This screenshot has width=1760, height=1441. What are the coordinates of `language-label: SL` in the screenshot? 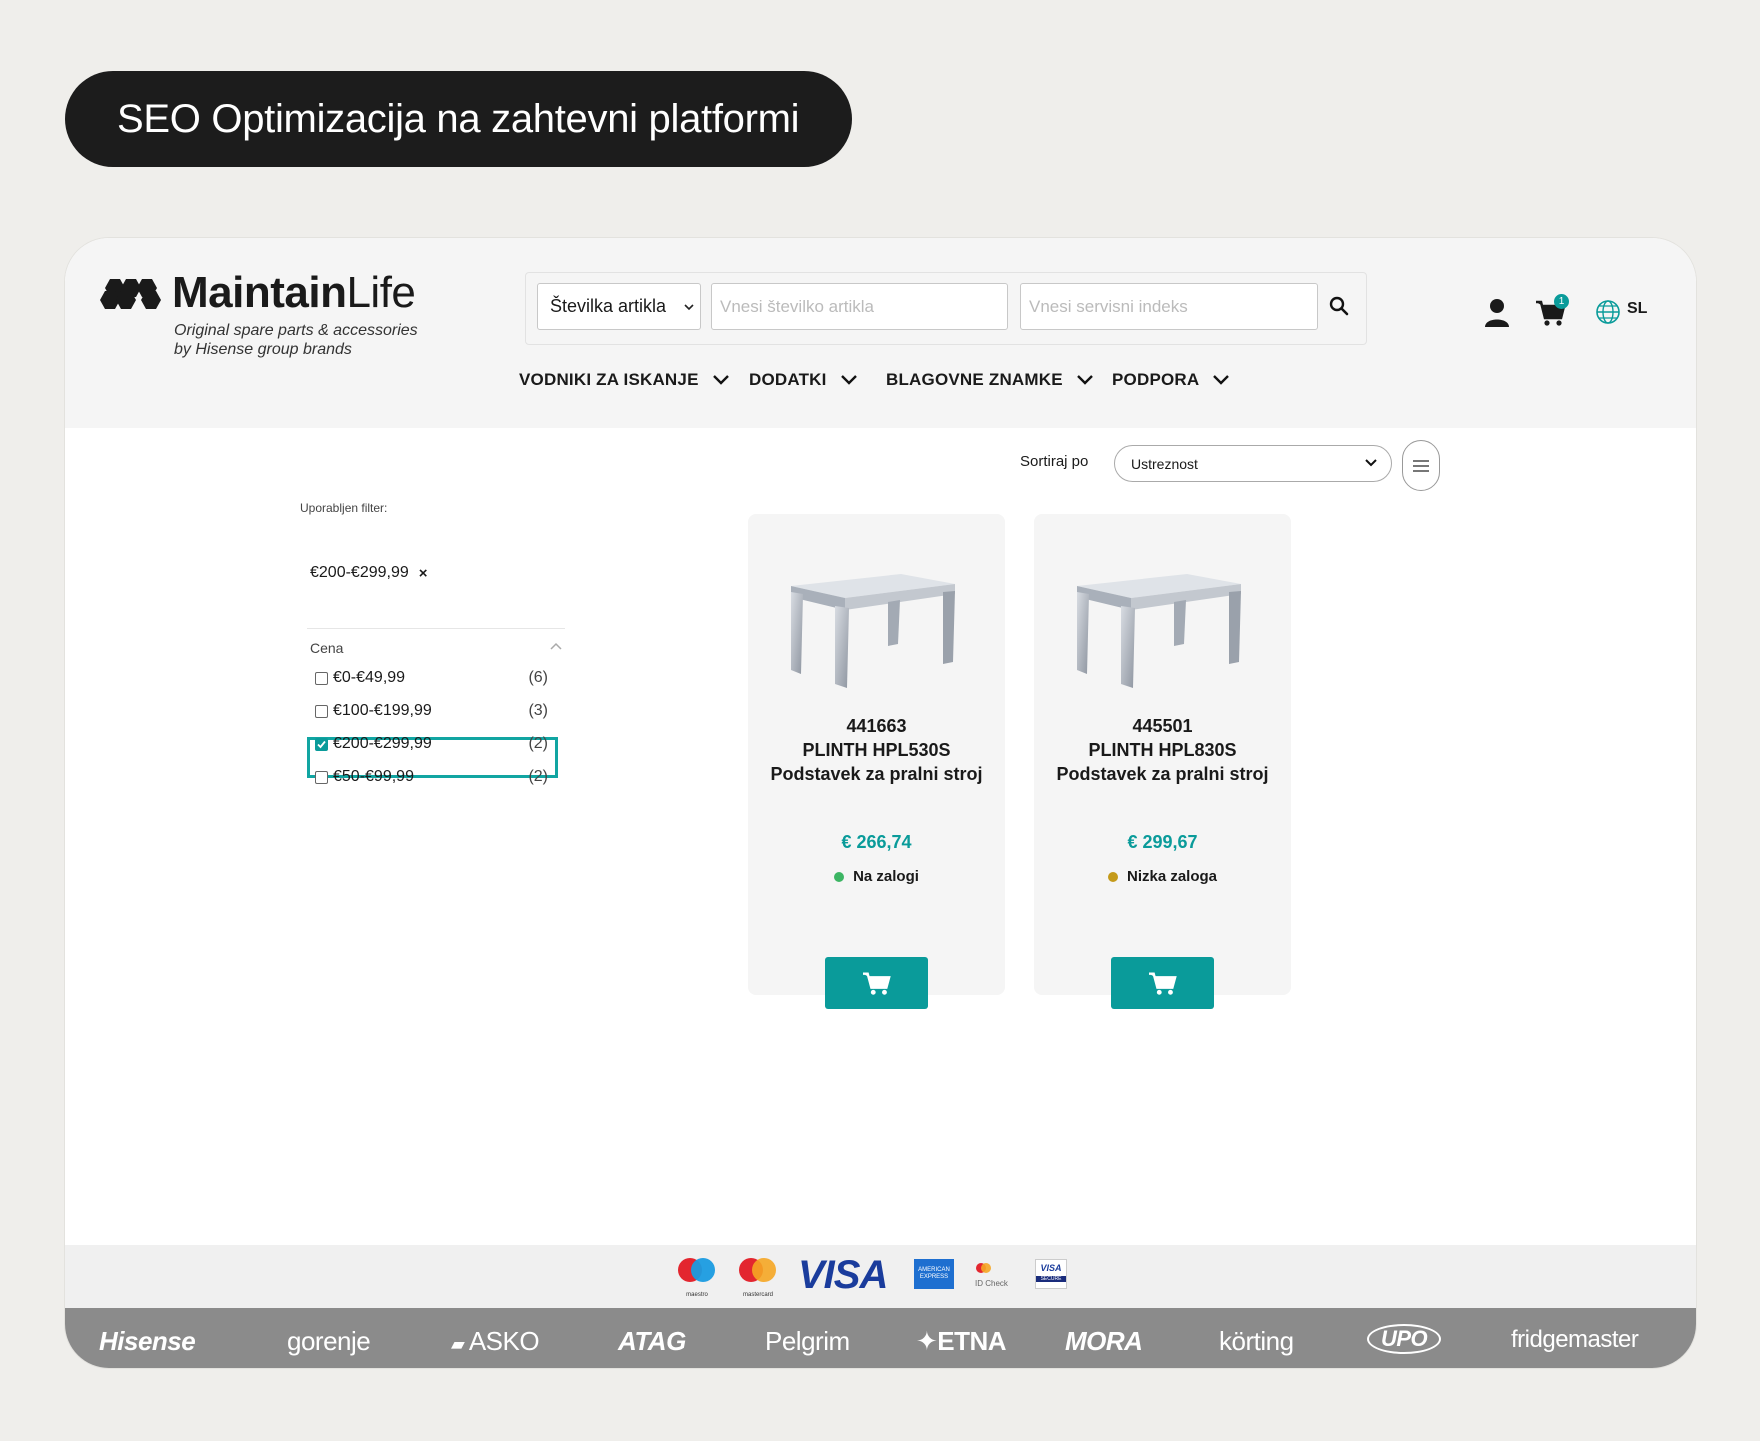 It's located at (1637, 309).